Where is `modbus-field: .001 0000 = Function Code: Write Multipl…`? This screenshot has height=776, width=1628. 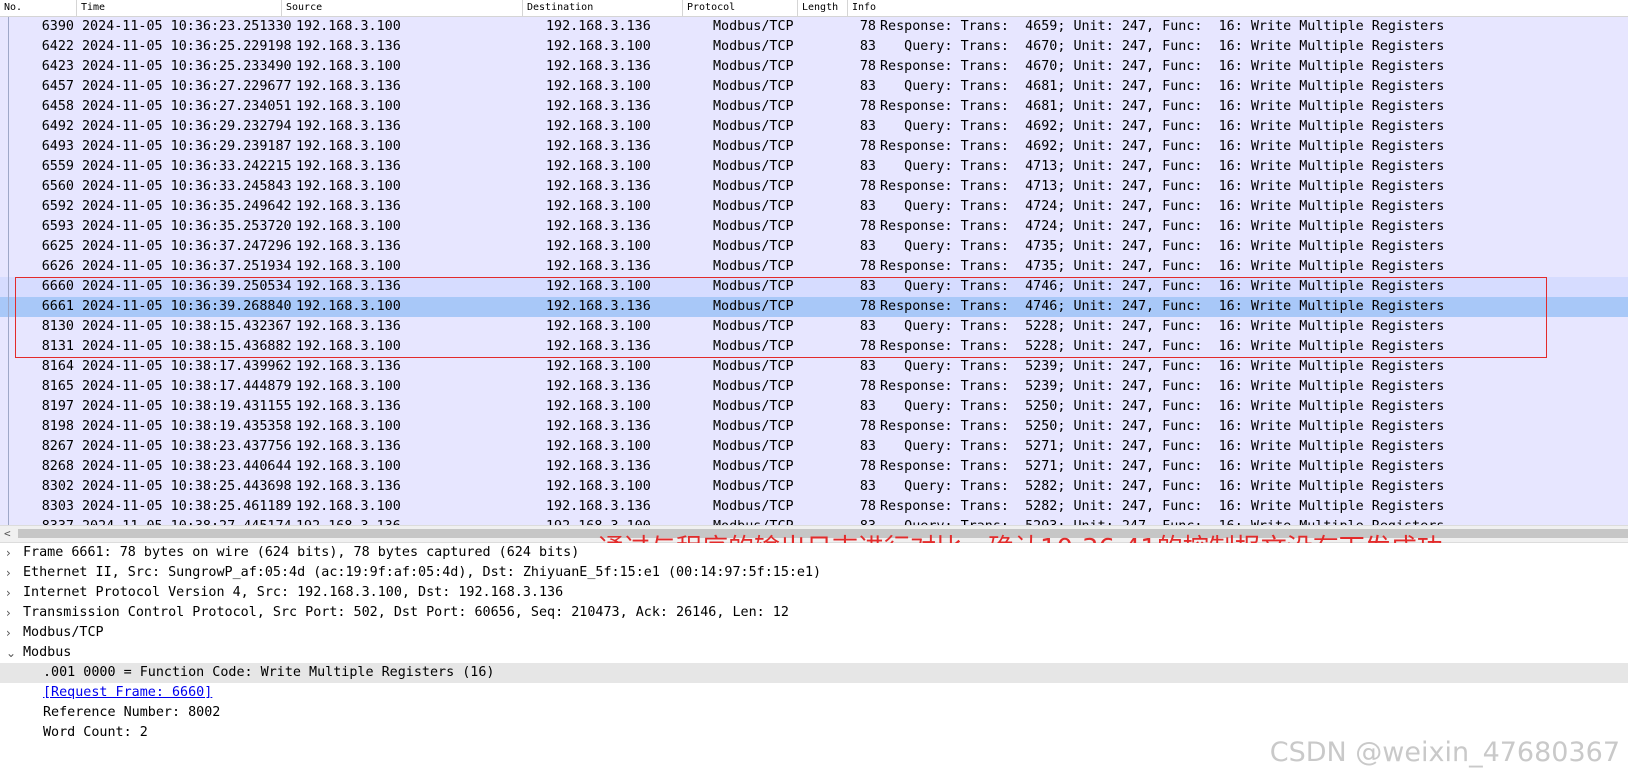
modbus-field: .001 0000 = Function Code: Write Multipl… is located at coordinates (814, 673).